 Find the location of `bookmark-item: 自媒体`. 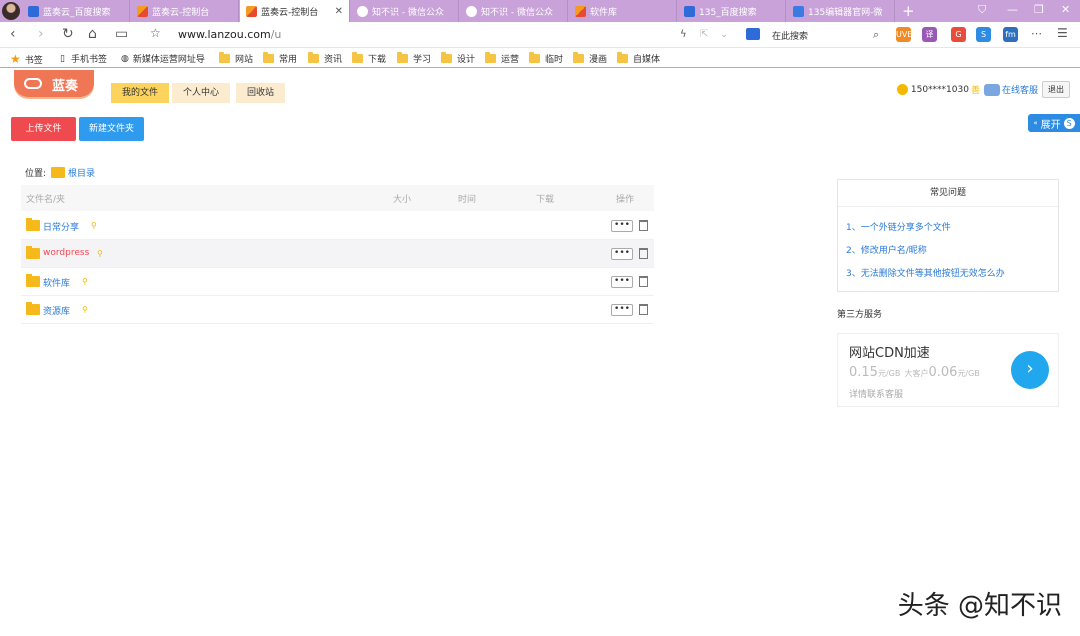

bookmark-item: 自媒体 is located at coordinates (638, 58).